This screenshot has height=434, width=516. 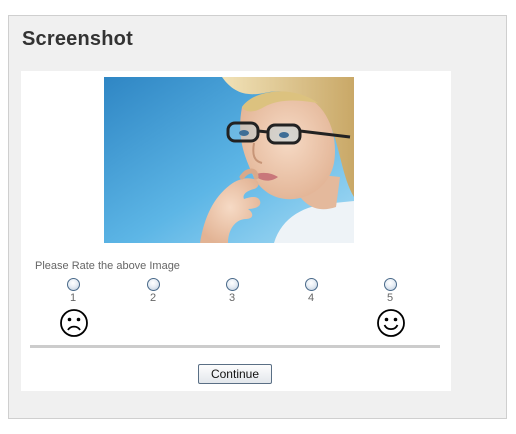 What do you see at coordinates (235, 346) in the screenshot?
I see `divider` at bounding box center [235, 346].